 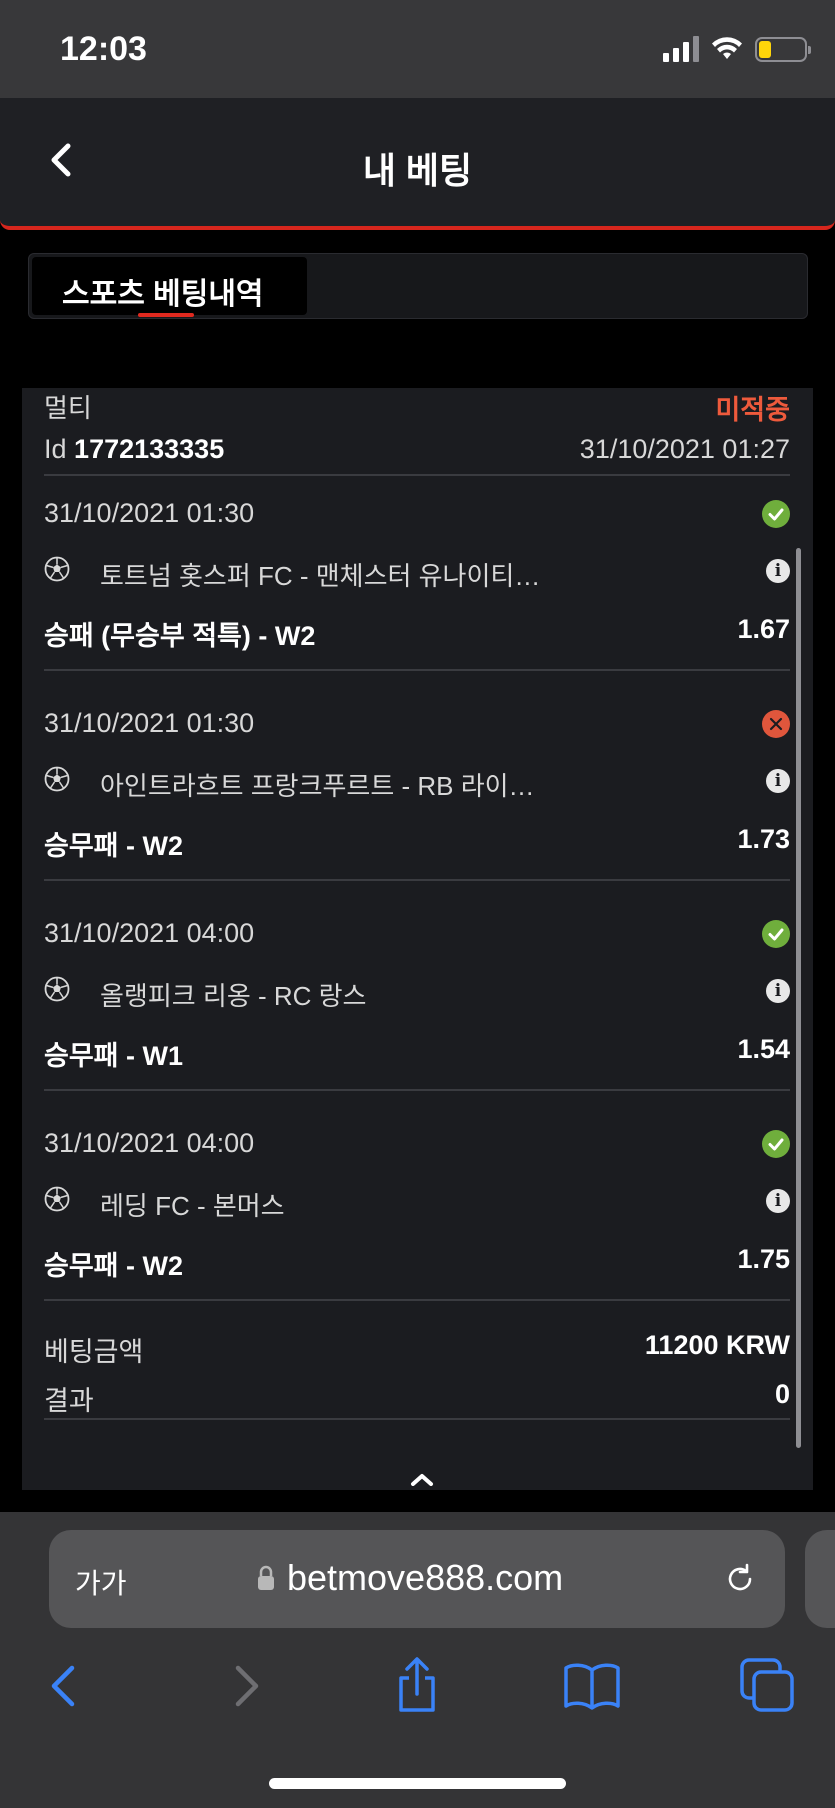 What do you see at coordinates (798, 998) in the screenshot?
I see `scrollbar` at bounding box center [798, 998].